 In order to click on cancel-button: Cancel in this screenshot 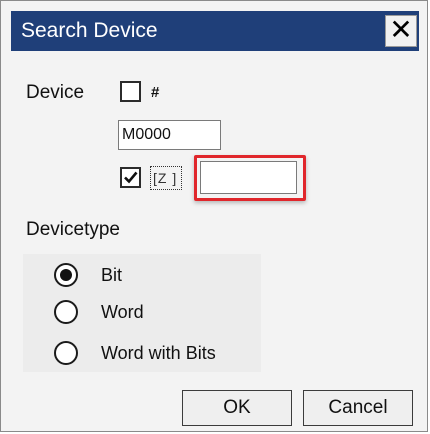, I will do `click(358, 408)`.